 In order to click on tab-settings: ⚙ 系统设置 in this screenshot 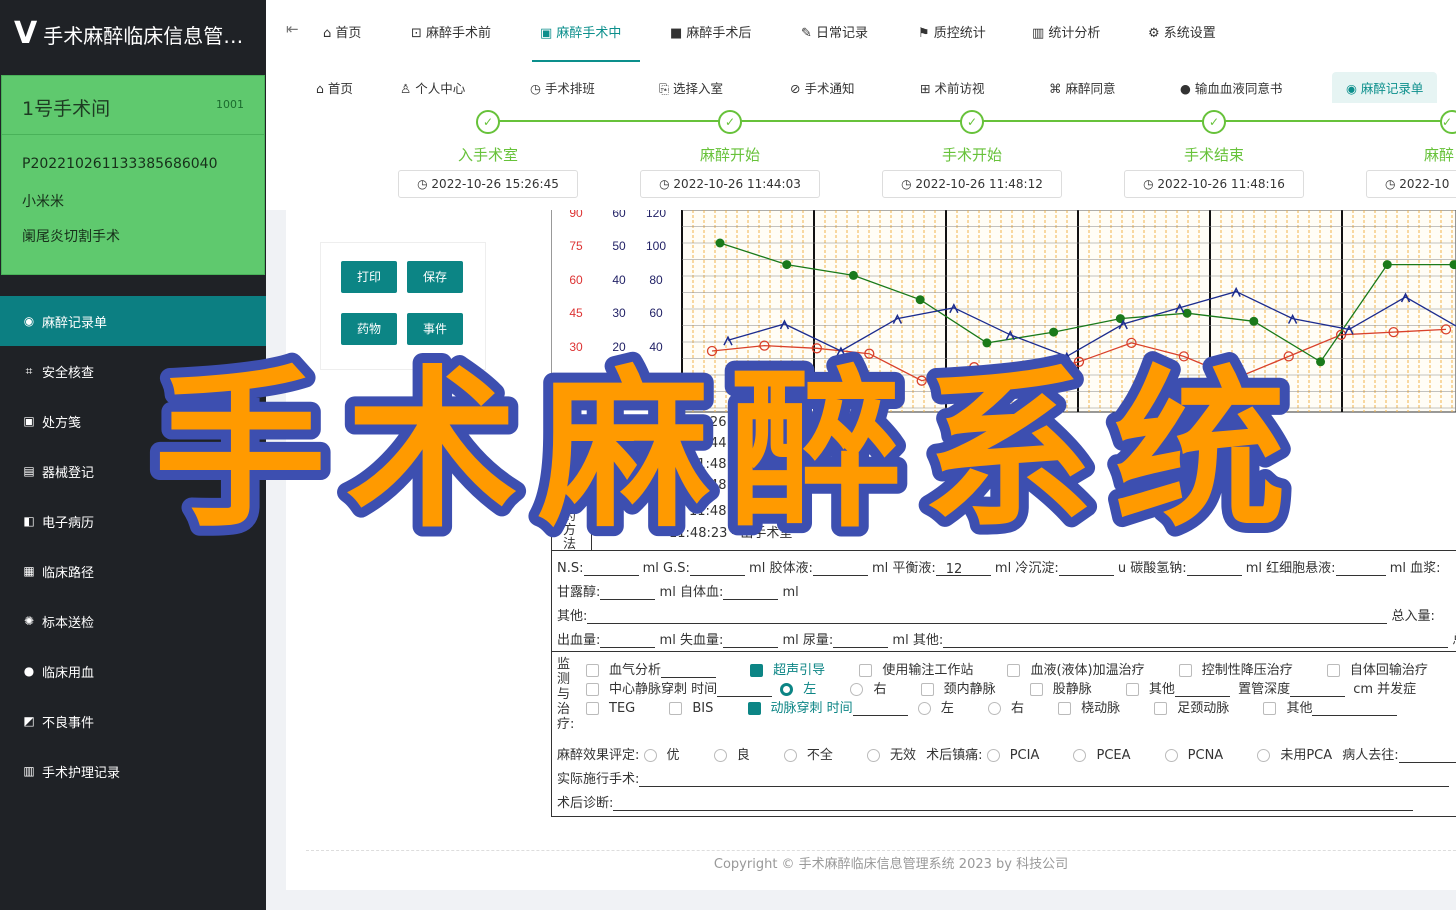, I will do `click(1182, 31)`.